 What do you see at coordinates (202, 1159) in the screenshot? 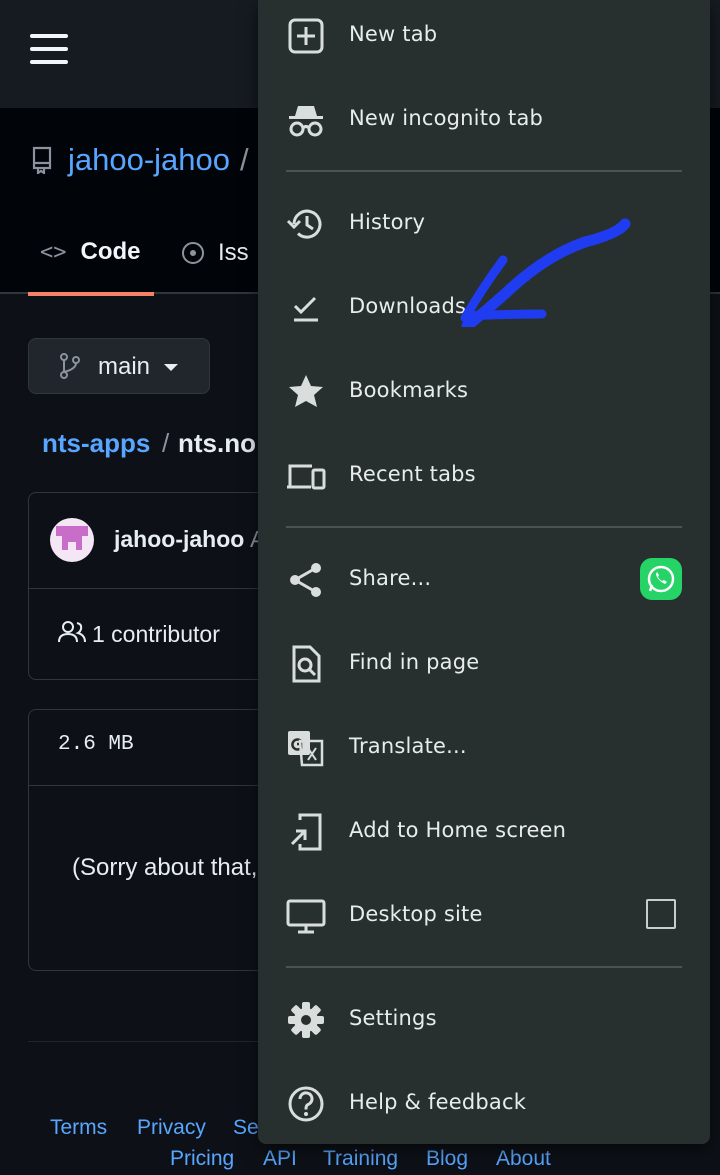
I see `footer-link-pricing: Pricing` at bounding box center [202, 1159].